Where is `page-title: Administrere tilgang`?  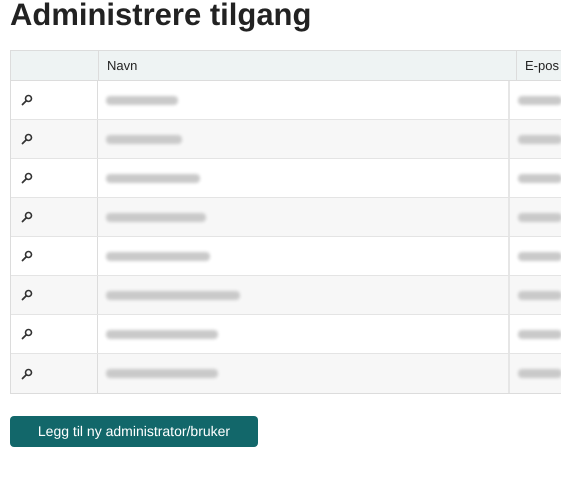
page-title: Administrere tilgang is located at coordinates (161, 16).